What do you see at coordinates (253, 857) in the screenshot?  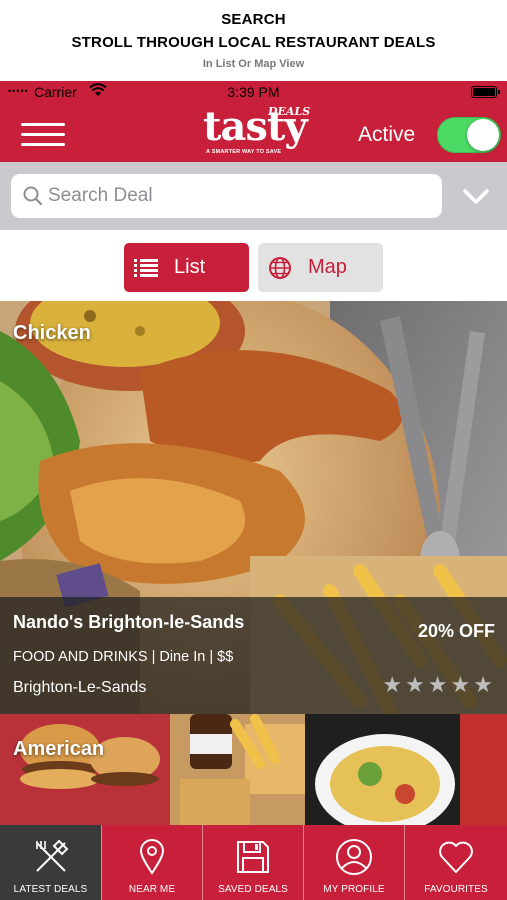 I see `floppy-disk-icon` at bounding box center [253, 857].